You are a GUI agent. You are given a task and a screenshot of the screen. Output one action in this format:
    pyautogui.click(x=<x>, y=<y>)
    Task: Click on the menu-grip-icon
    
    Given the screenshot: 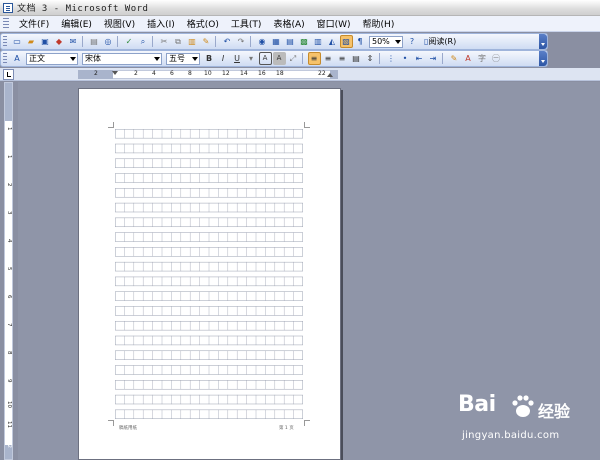 What is the action you would take?
    pyautogui.click(x=6, y=23)
    